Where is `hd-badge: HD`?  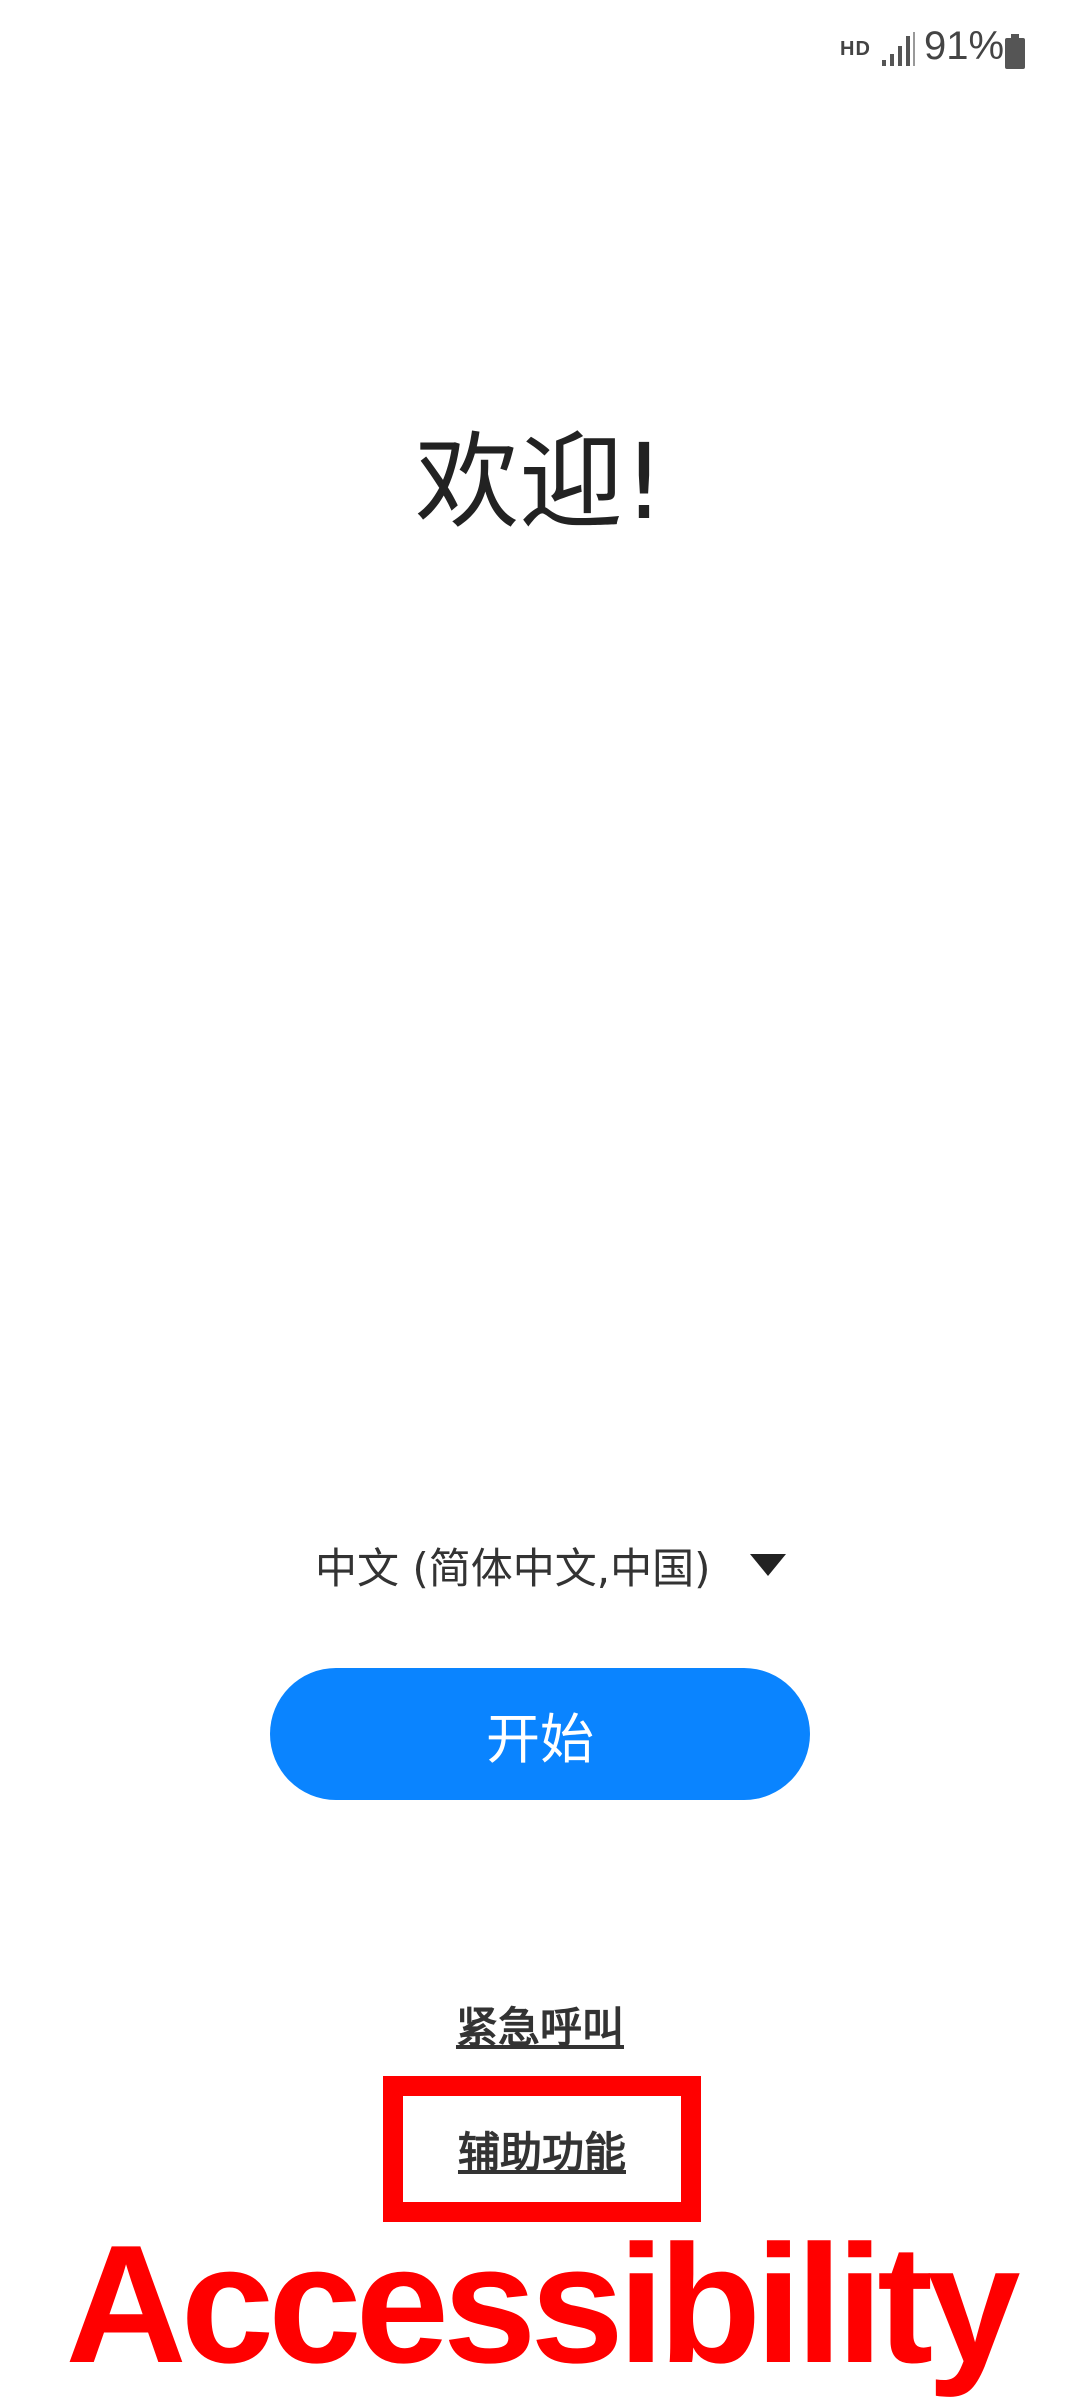 hd-badge: HD is located at coordinates (855, 49).